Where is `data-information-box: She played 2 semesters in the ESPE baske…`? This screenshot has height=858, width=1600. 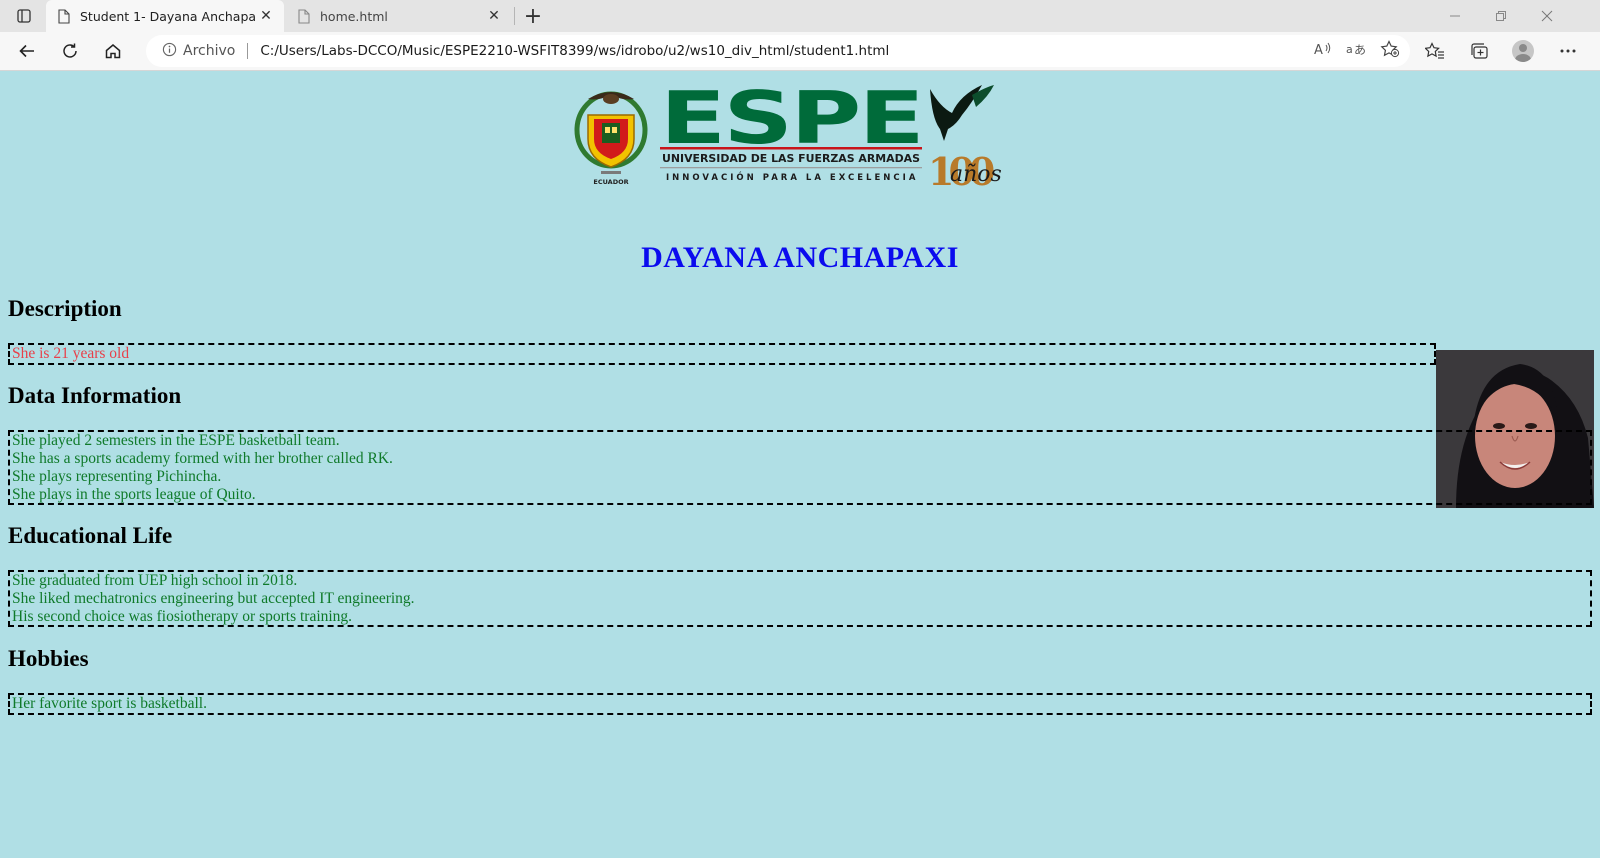
data-information-box: She played 2 semesters in the ESPE baske… is located at coordinates (800, 467).